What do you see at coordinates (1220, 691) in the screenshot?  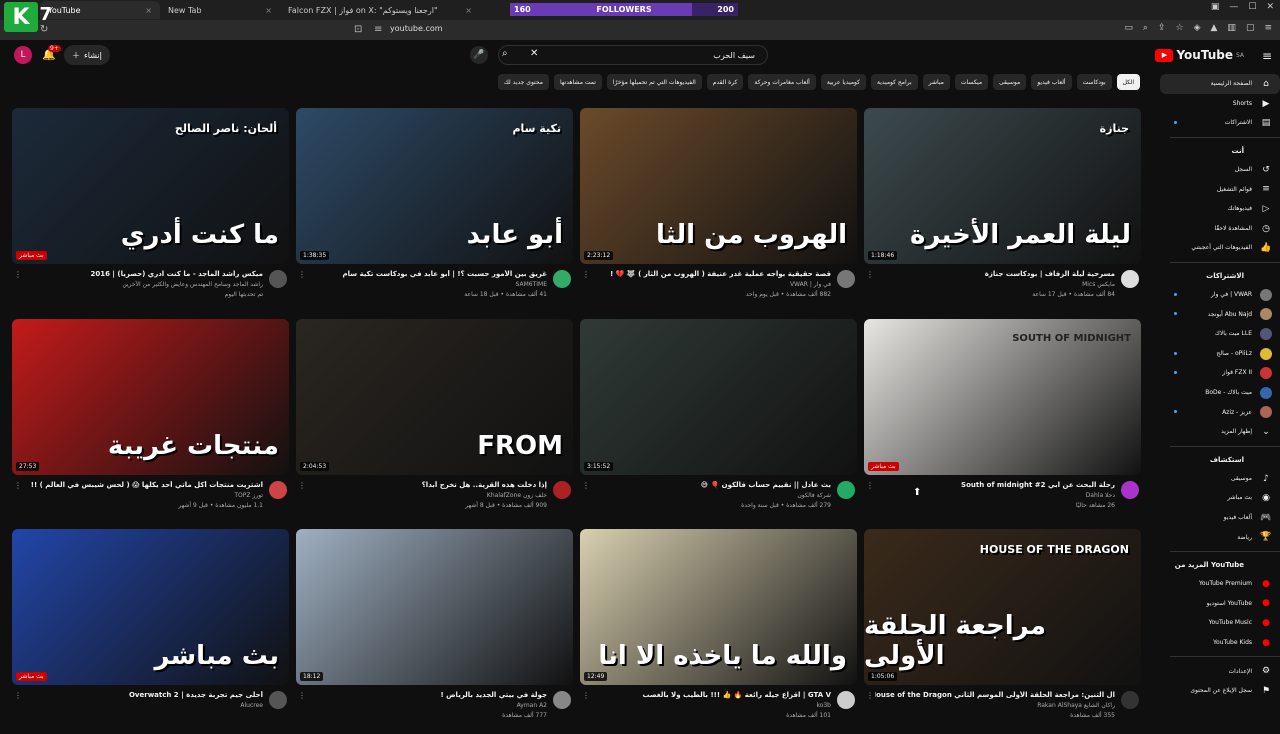 I see `sidebar-item: ⚑ سجل الإبلاغ عن المحتوى` at bounding box center [1220, 691].